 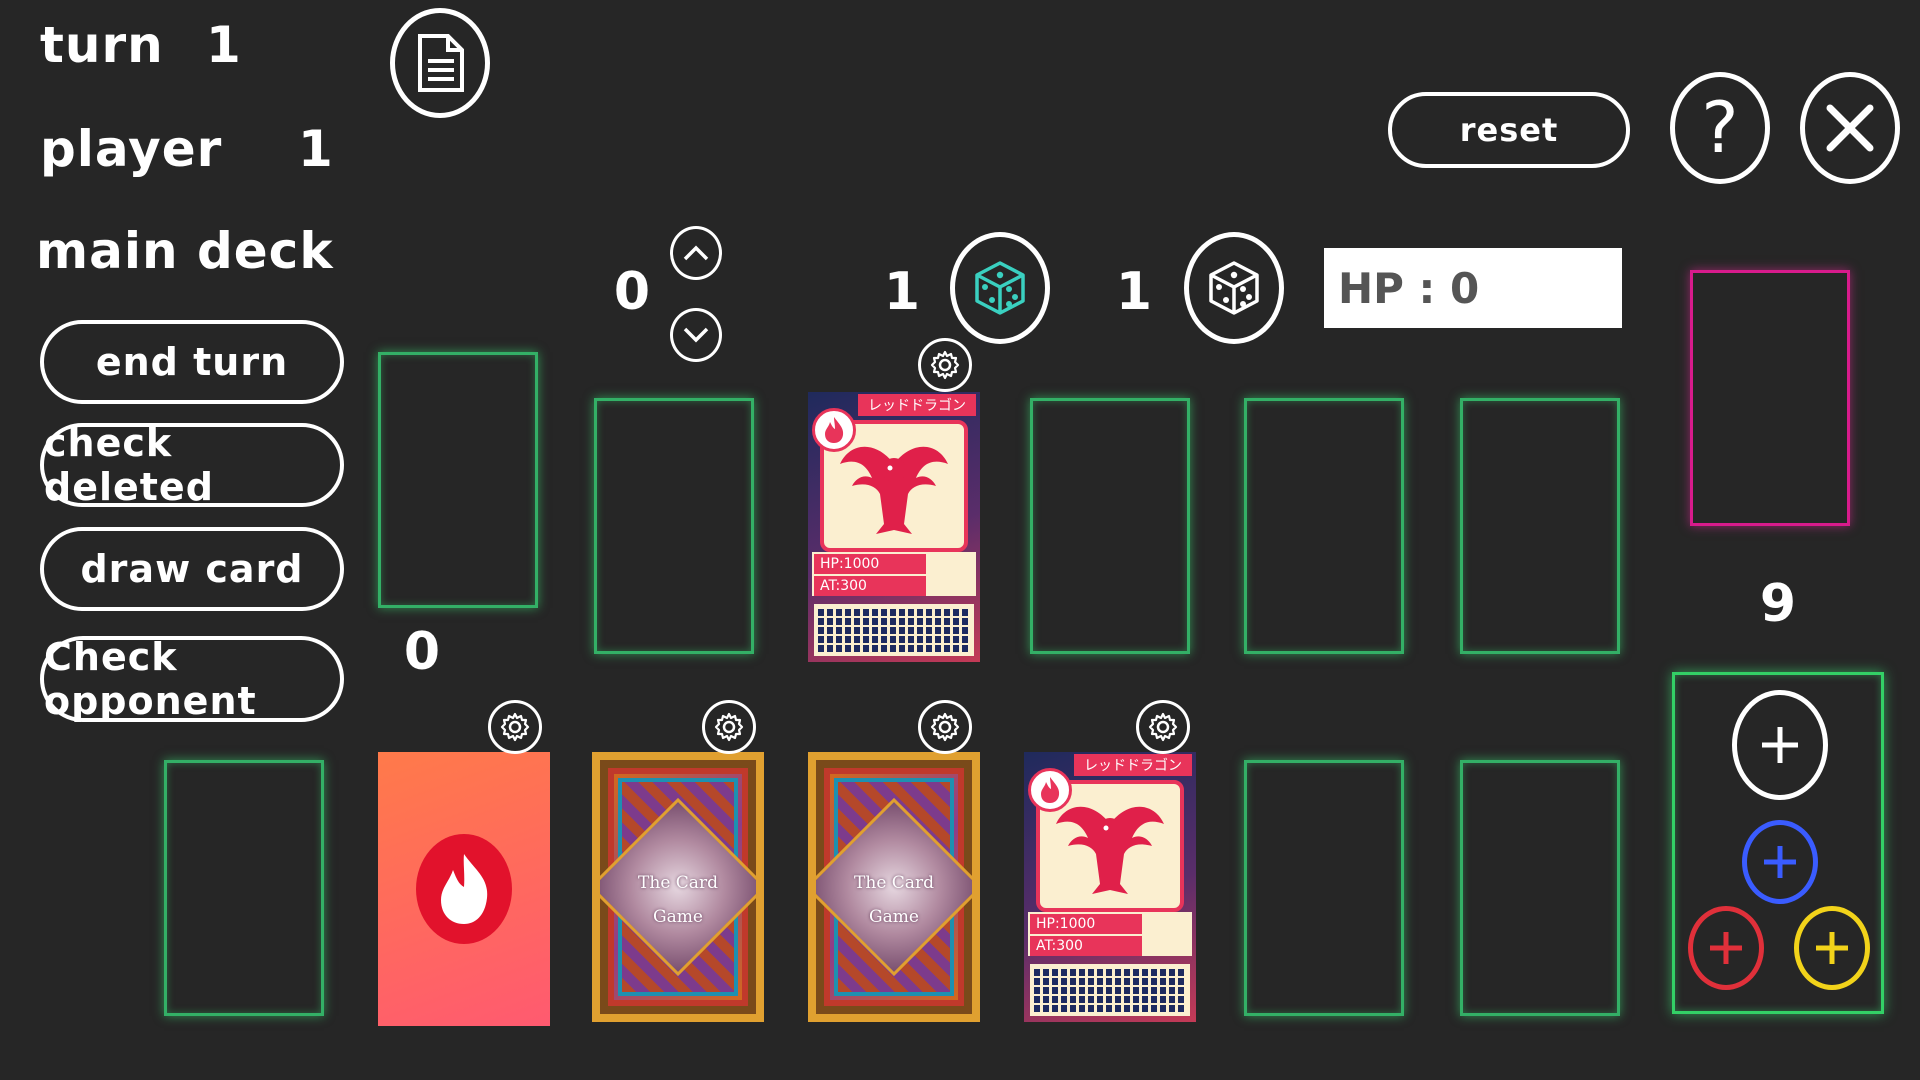 I want to click on main-deck-label: main deck, so click(x=185, y=251).